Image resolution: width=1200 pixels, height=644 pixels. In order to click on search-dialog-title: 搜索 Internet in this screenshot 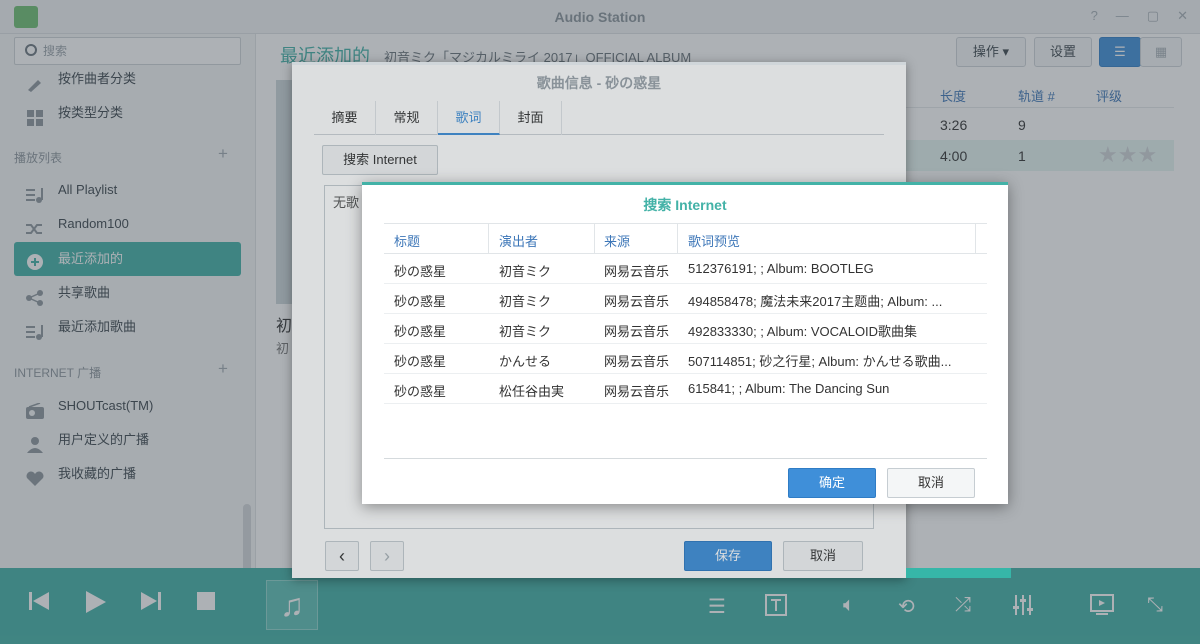, I will do `click(685, 205)`.